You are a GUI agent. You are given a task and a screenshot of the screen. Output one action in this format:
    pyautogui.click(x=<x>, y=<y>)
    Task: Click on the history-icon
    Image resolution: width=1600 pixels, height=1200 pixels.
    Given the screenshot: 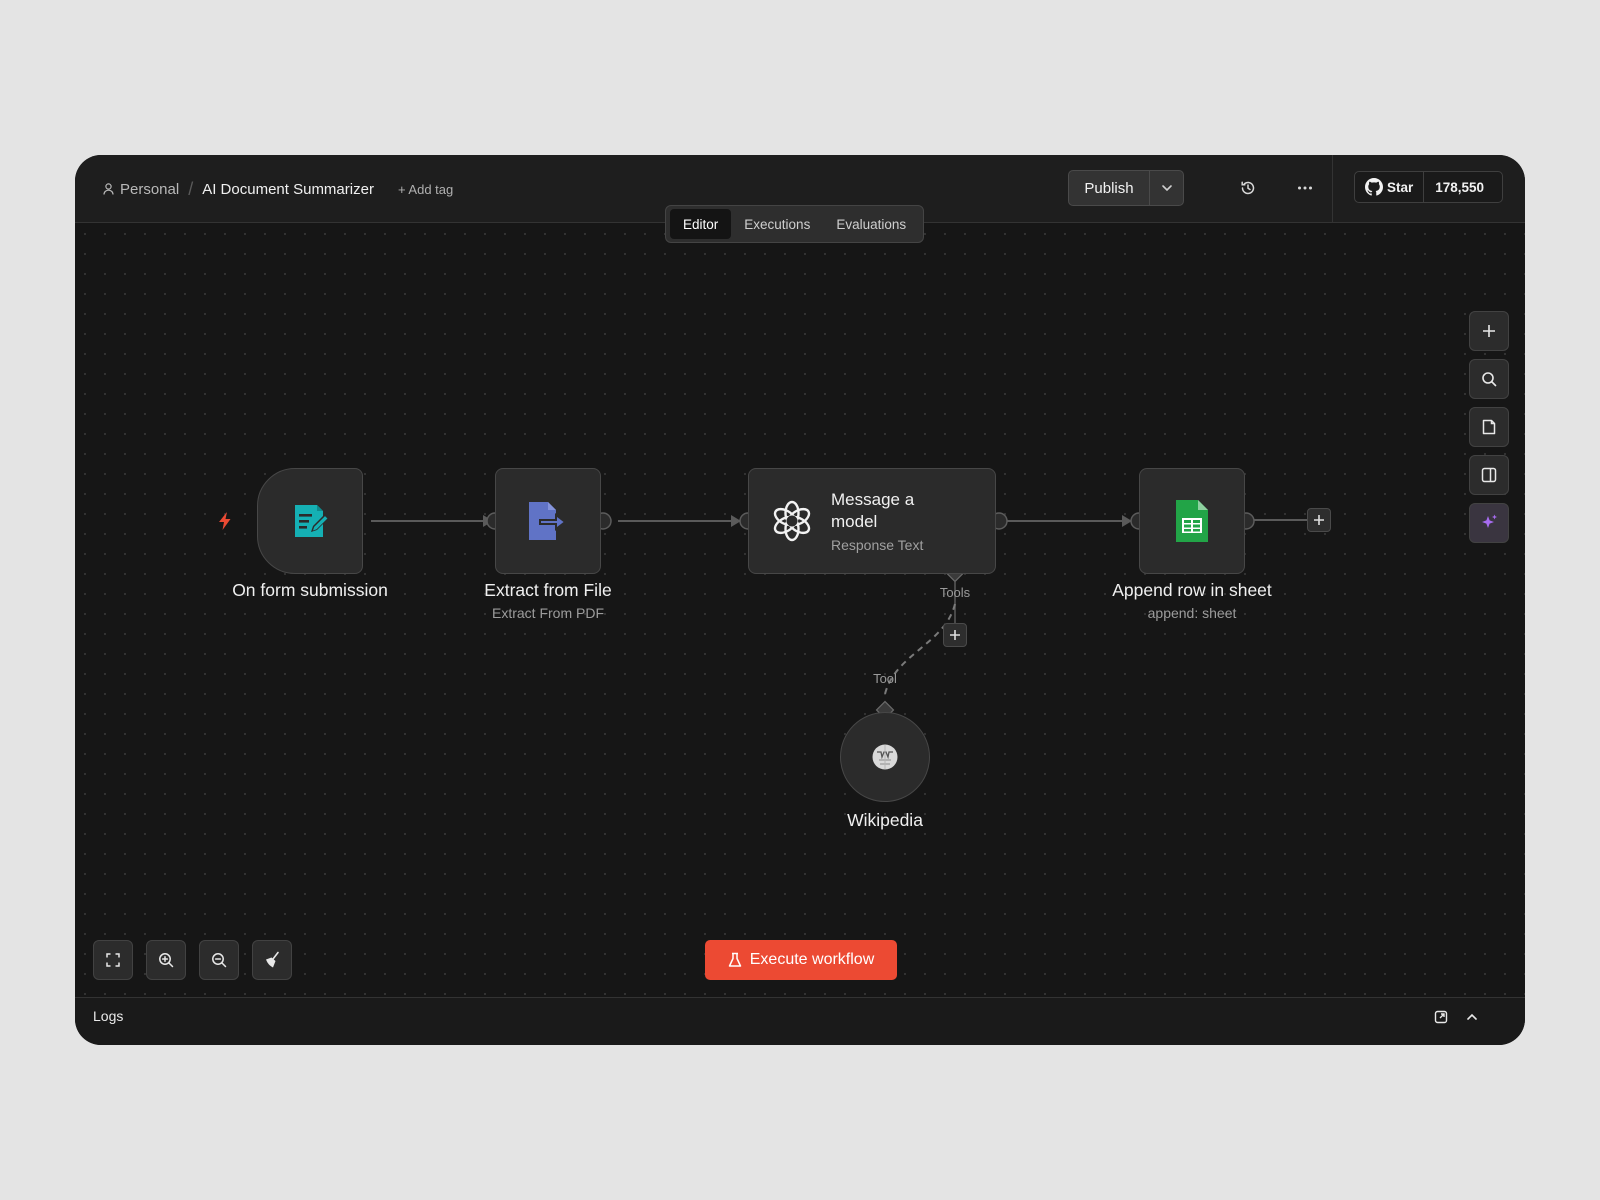 What is the action you would take?
    pyautogui.click(x=1248, y=188)
    